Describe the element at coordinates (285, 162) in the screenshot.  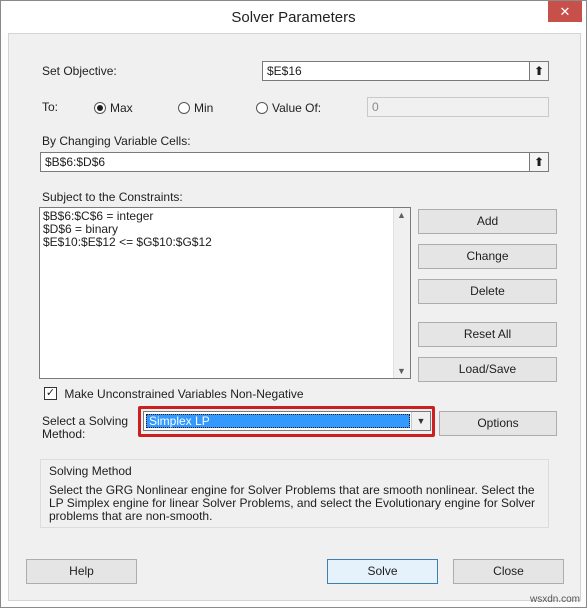
I see `changing-cells-input: $B$6:$D$6` at that location.